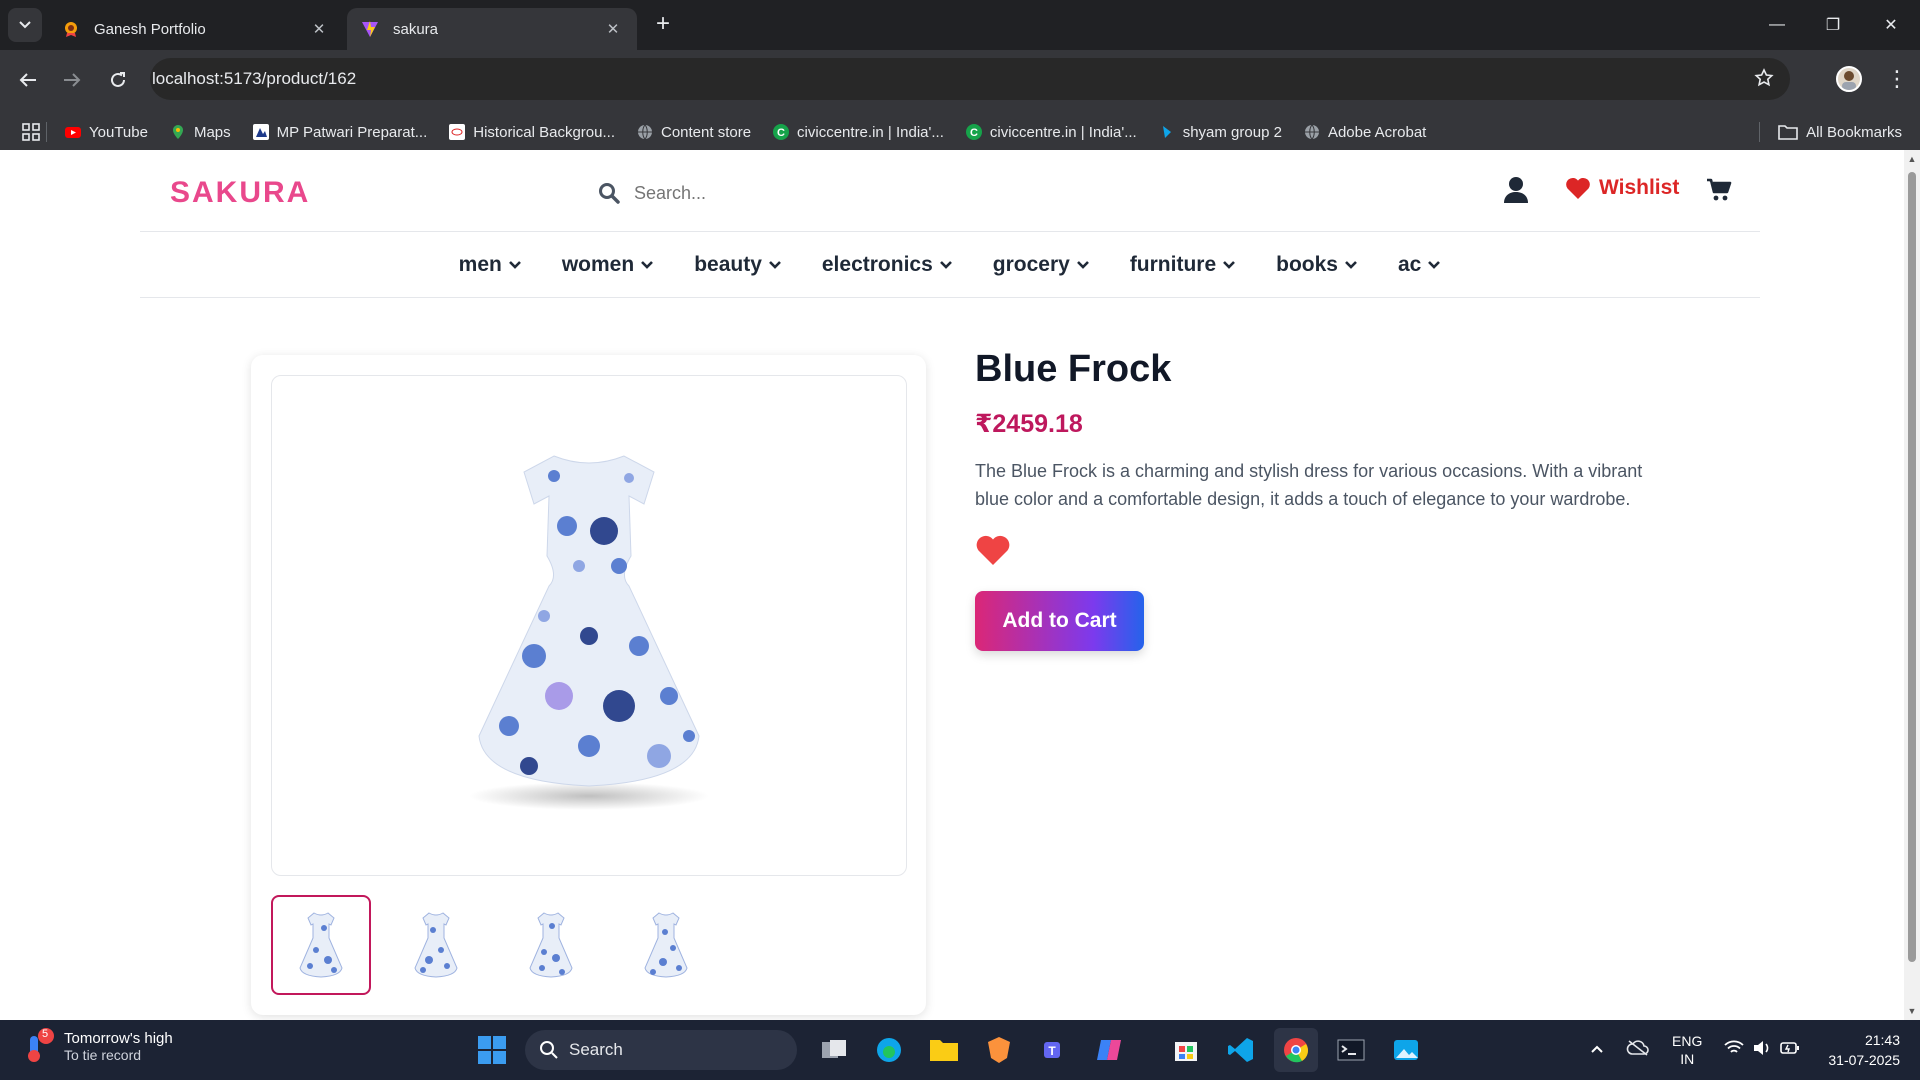 Image resolution: width=1920 pixels, height=1080 pixels. I want to click on chevron-up-icon, so click(1597, 1050).